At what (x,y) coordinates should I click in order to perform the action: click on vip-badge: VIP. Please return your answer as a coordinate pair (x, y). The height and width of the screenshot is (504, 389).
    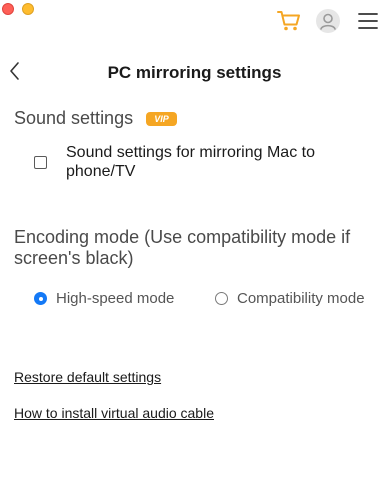
    Looking at the image, I should click on (161, 119).